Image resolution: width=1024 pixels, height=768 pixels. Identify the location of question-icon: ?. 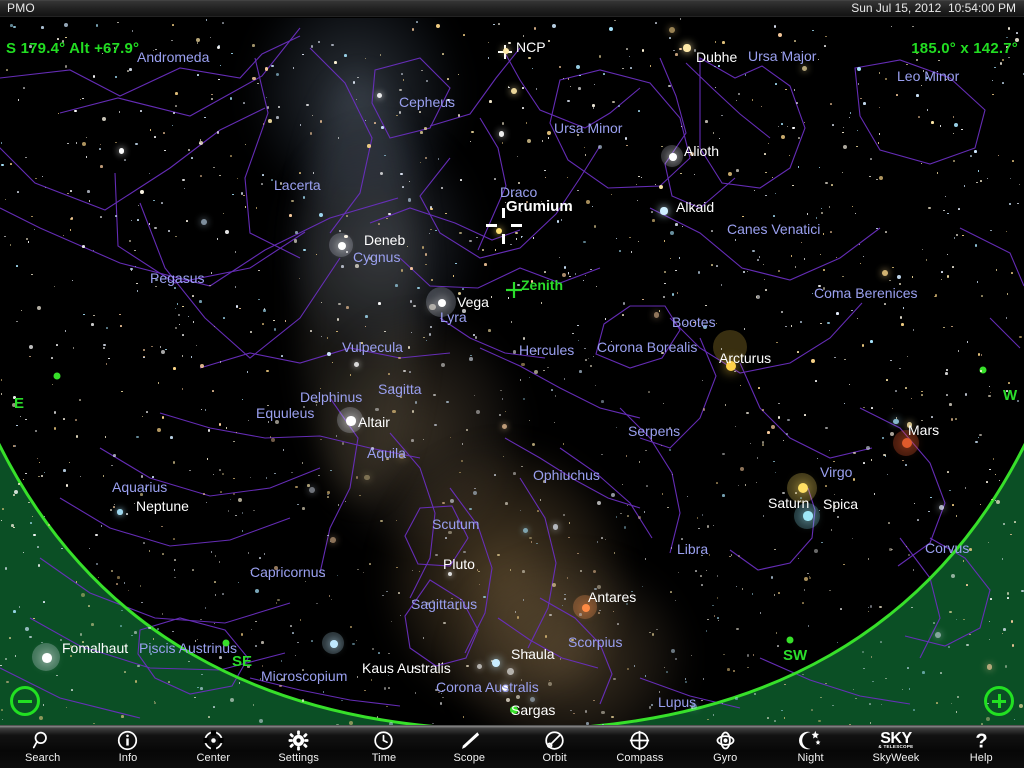
(981, 741).